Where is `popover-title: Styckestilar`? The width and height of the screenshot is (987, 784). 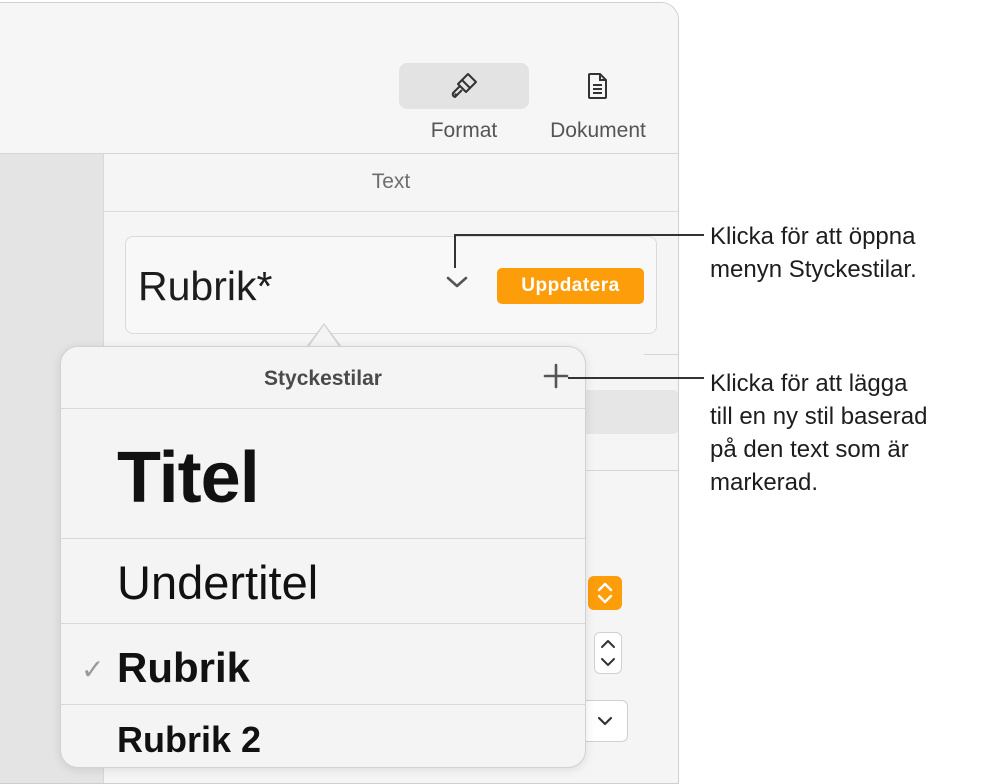 popover-title: Styckestilar is located at coordinates (323, 378).